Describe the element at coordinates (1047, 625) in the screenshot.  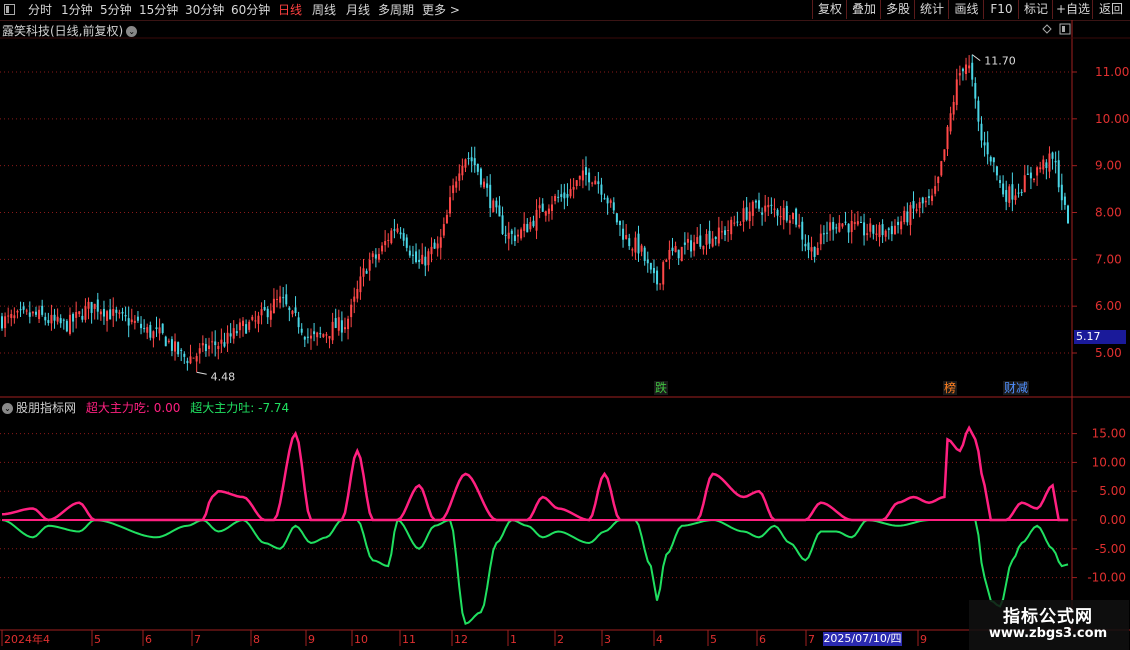
I see `watermark: 指标公式网 www.zbgs3.com` at that location.